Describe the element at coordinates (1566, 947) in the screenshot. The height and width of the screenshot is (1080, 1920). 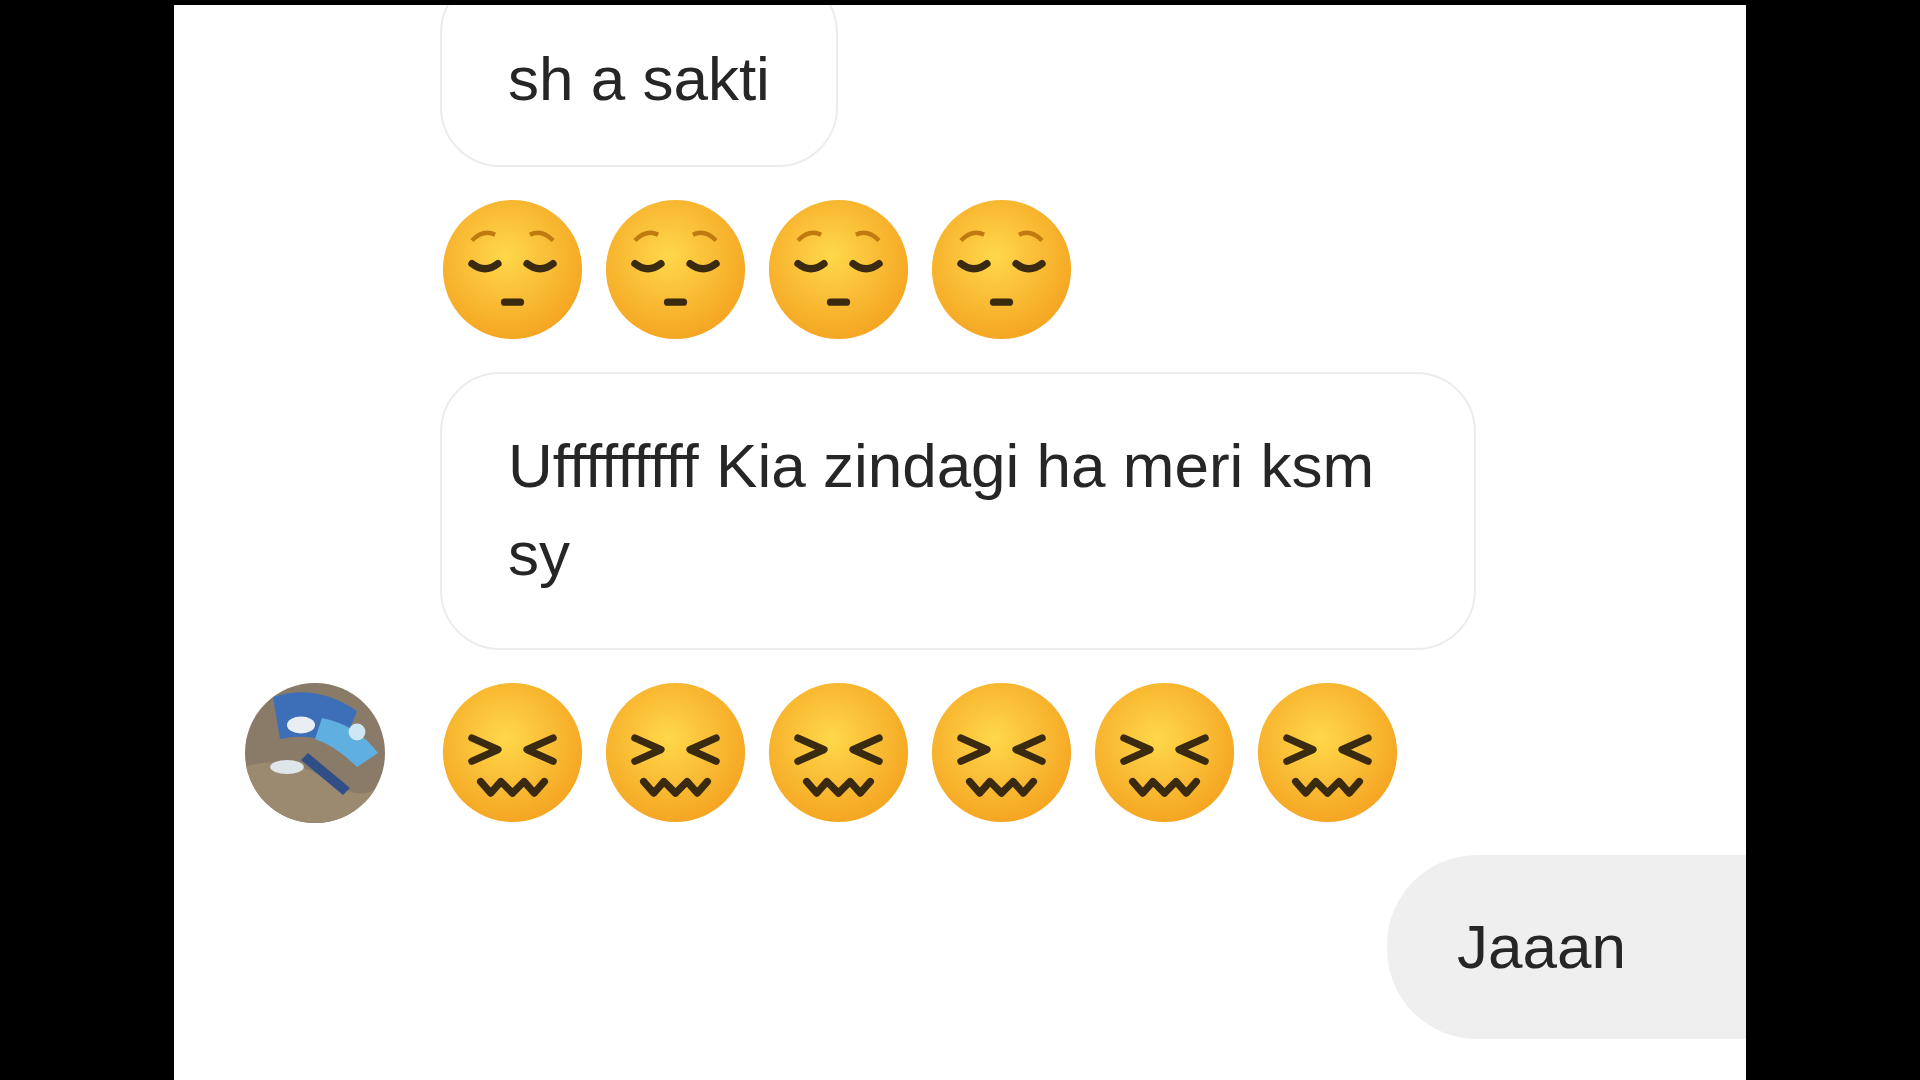
I see `message-bubble: Jaaan` at that location.